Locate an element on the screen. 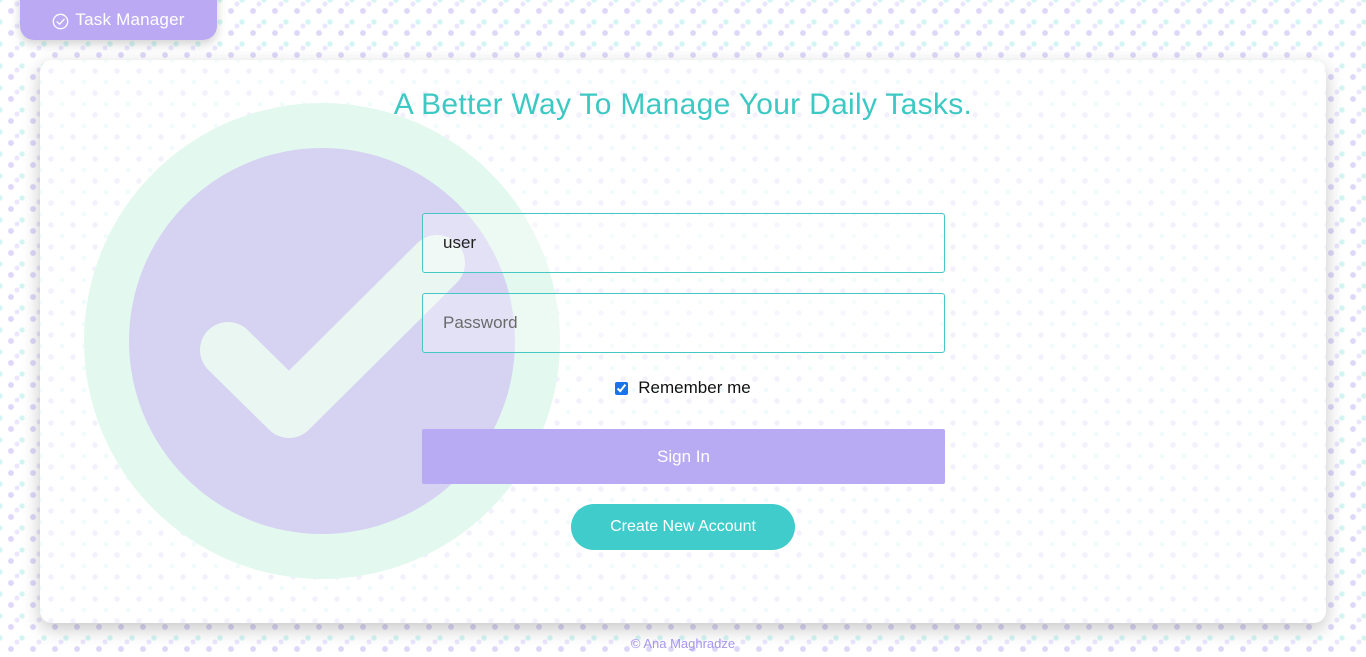 This screenshot has width=1366, height=657. sign-in-button: Sign In is located at coordinates (683, 456).